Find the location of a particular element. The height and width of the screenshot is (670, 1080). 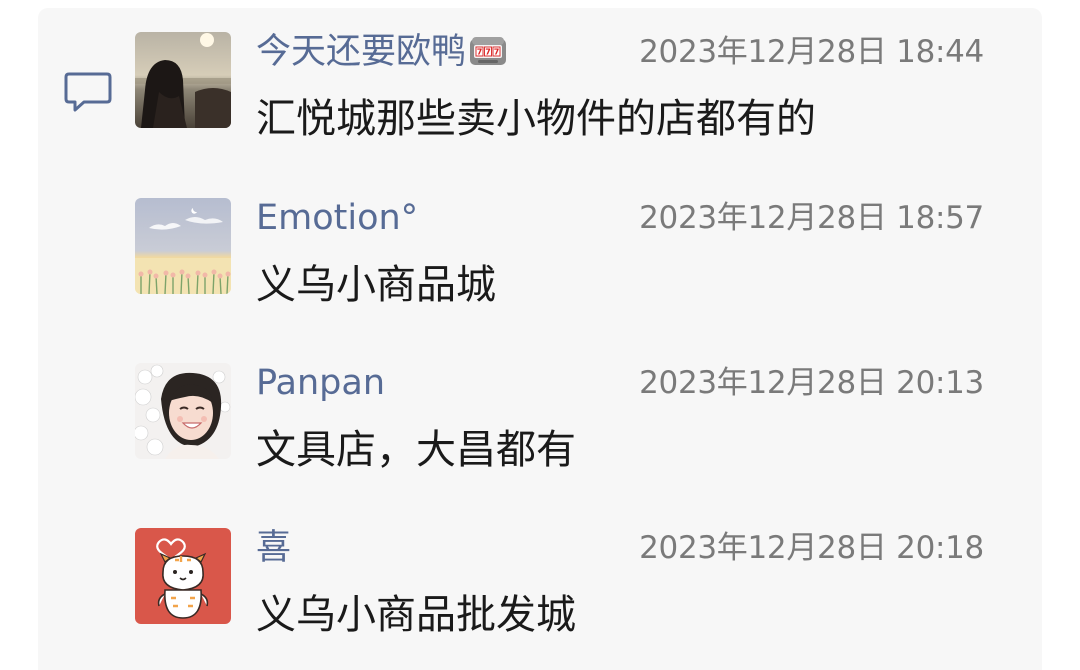

comment-author: Emotion° is located at coordinates (337, 218).